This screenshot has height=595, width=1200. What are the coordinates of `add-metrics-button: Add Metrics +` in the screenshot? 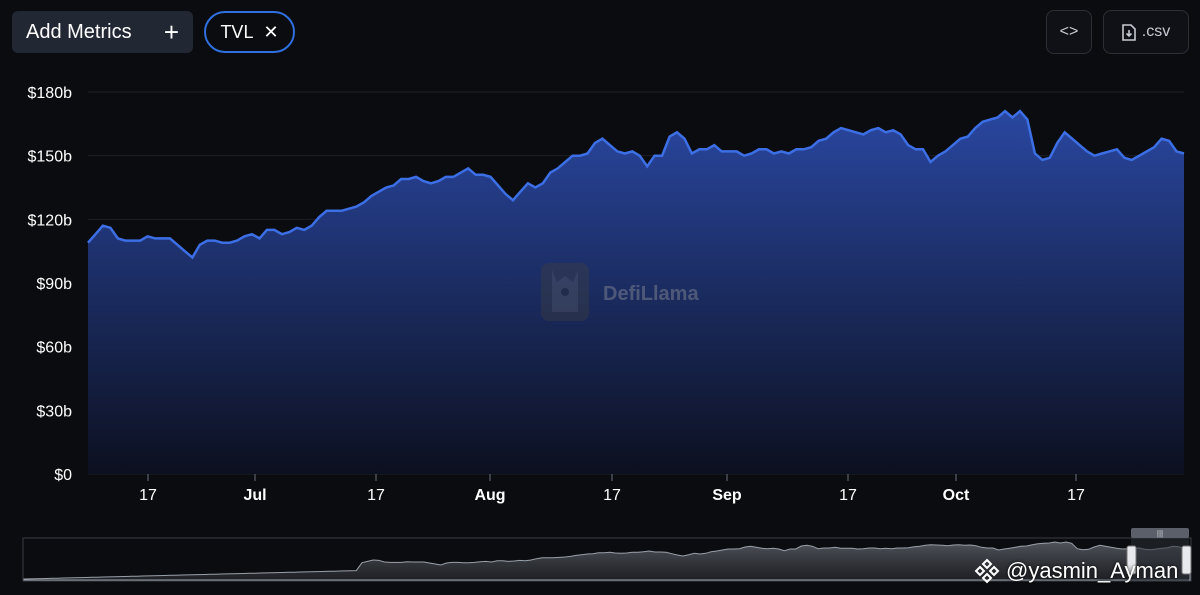 It's located at (102, 32).